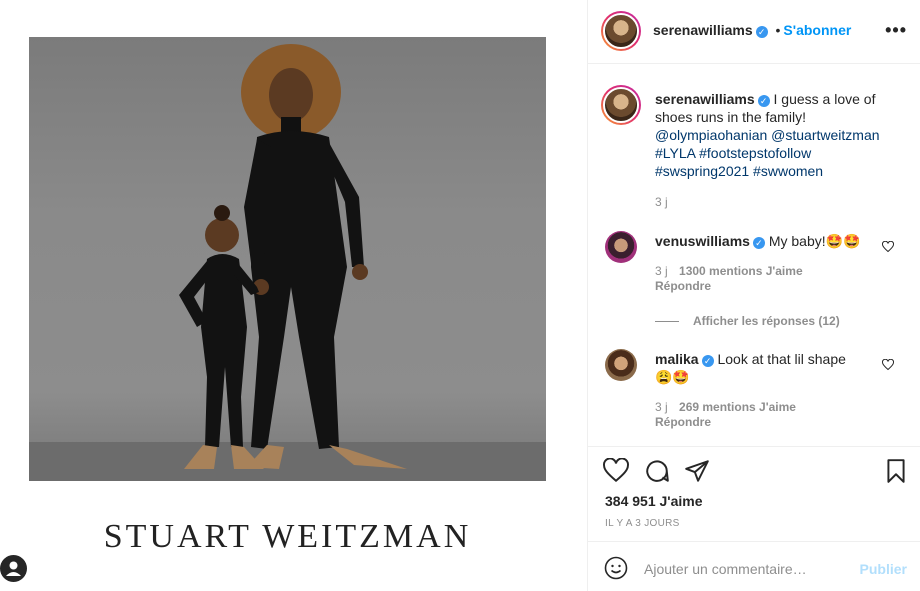  What do you see at coordinates (616, 568) in the screenshot?
I see `emoji-smiley-icon` at bounding box center [616, 568].